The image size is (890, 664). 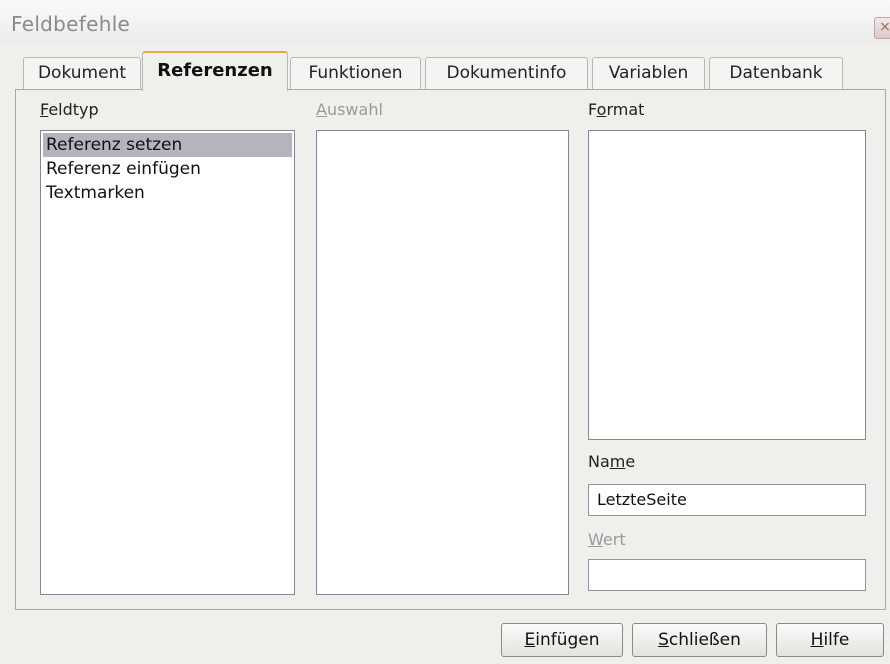 What do you see at coordinates (445, 21) in the screenshot?
I see `title-bar: Feldbefehle ×` at bounding box center [445, 21].